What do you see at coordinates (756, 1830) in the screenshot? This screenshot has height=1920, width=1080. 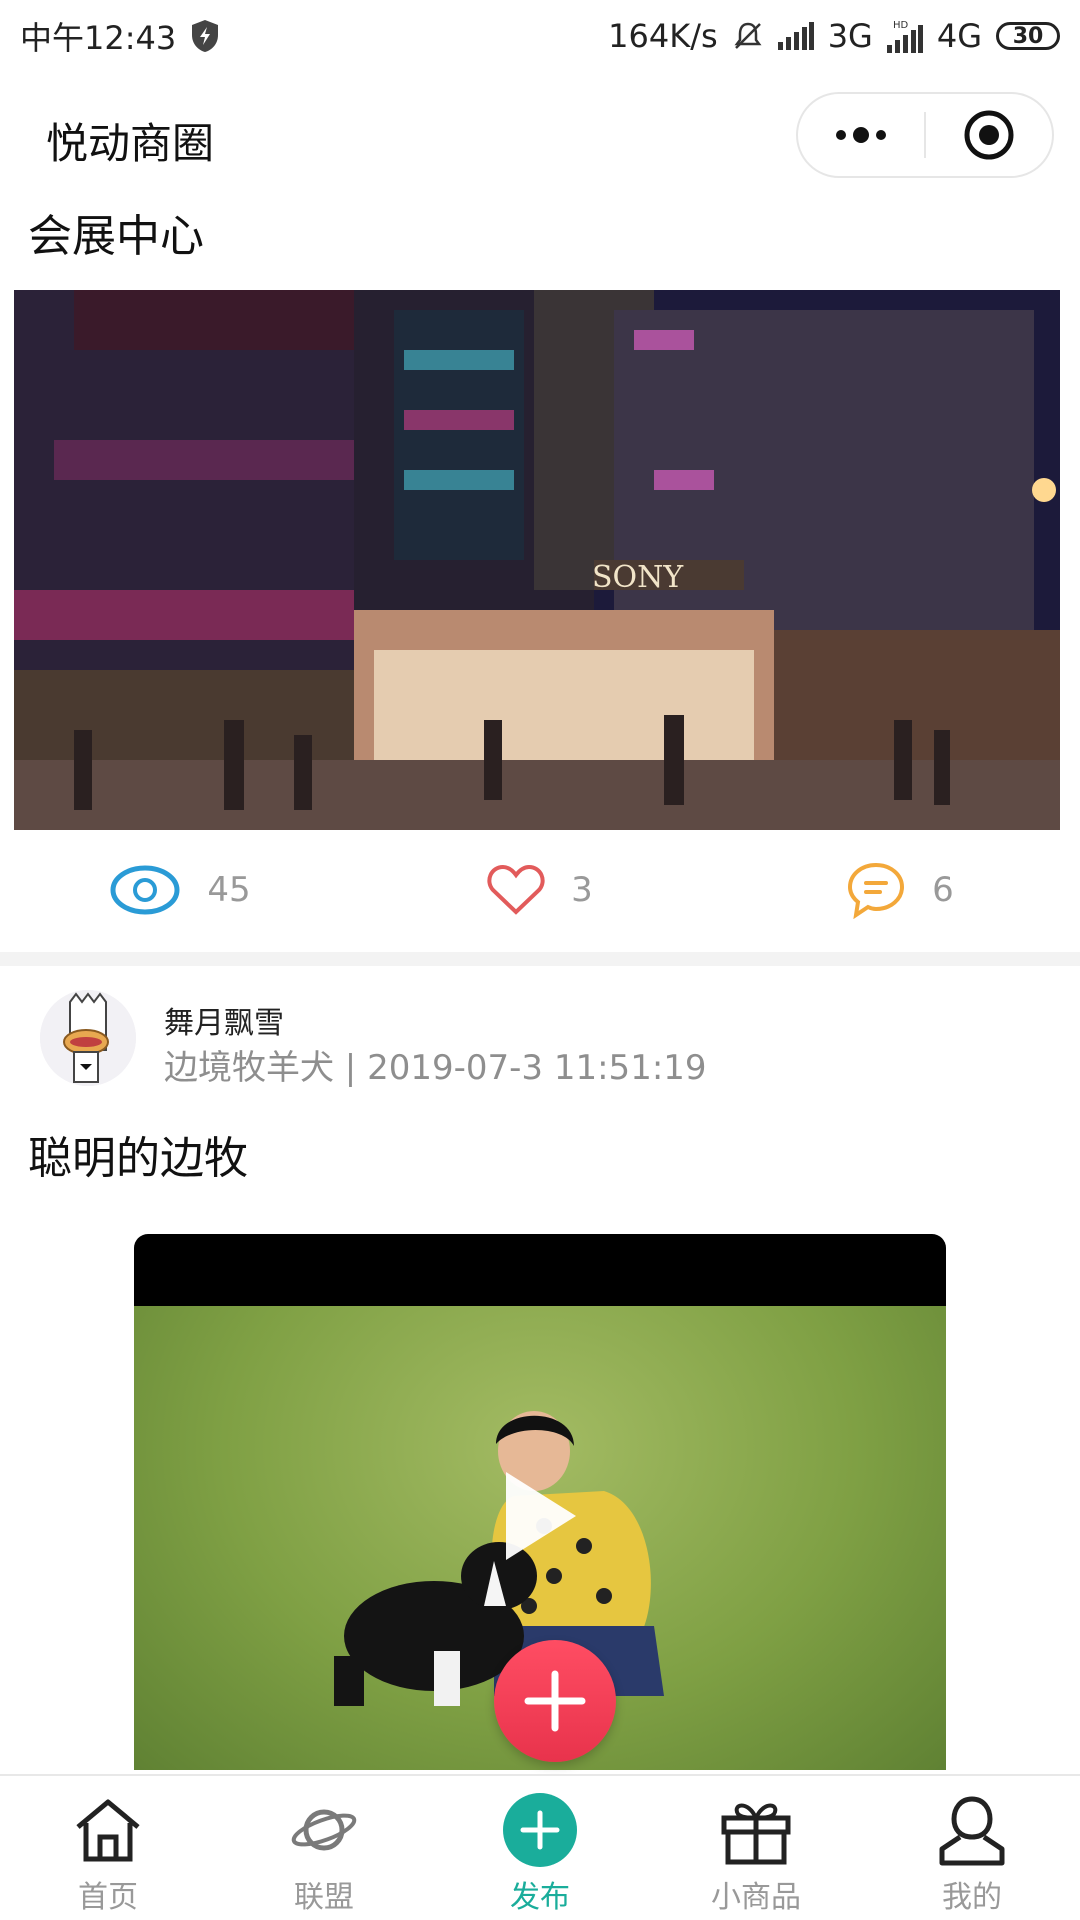 I see `gift-icon` at bounding box center [756, 1830].